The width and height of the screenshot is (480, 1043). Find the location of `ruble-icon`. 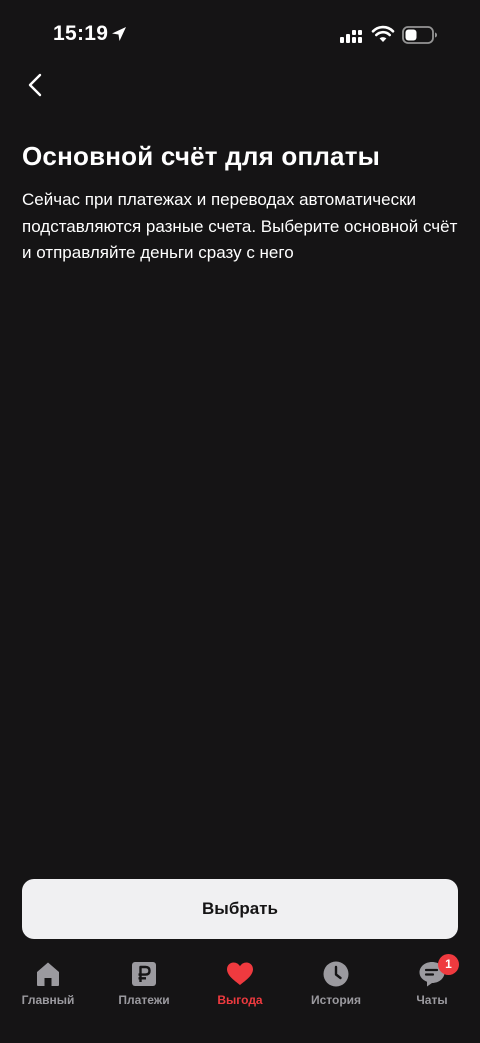

ruble-icon is located at coordinates (144, 974).